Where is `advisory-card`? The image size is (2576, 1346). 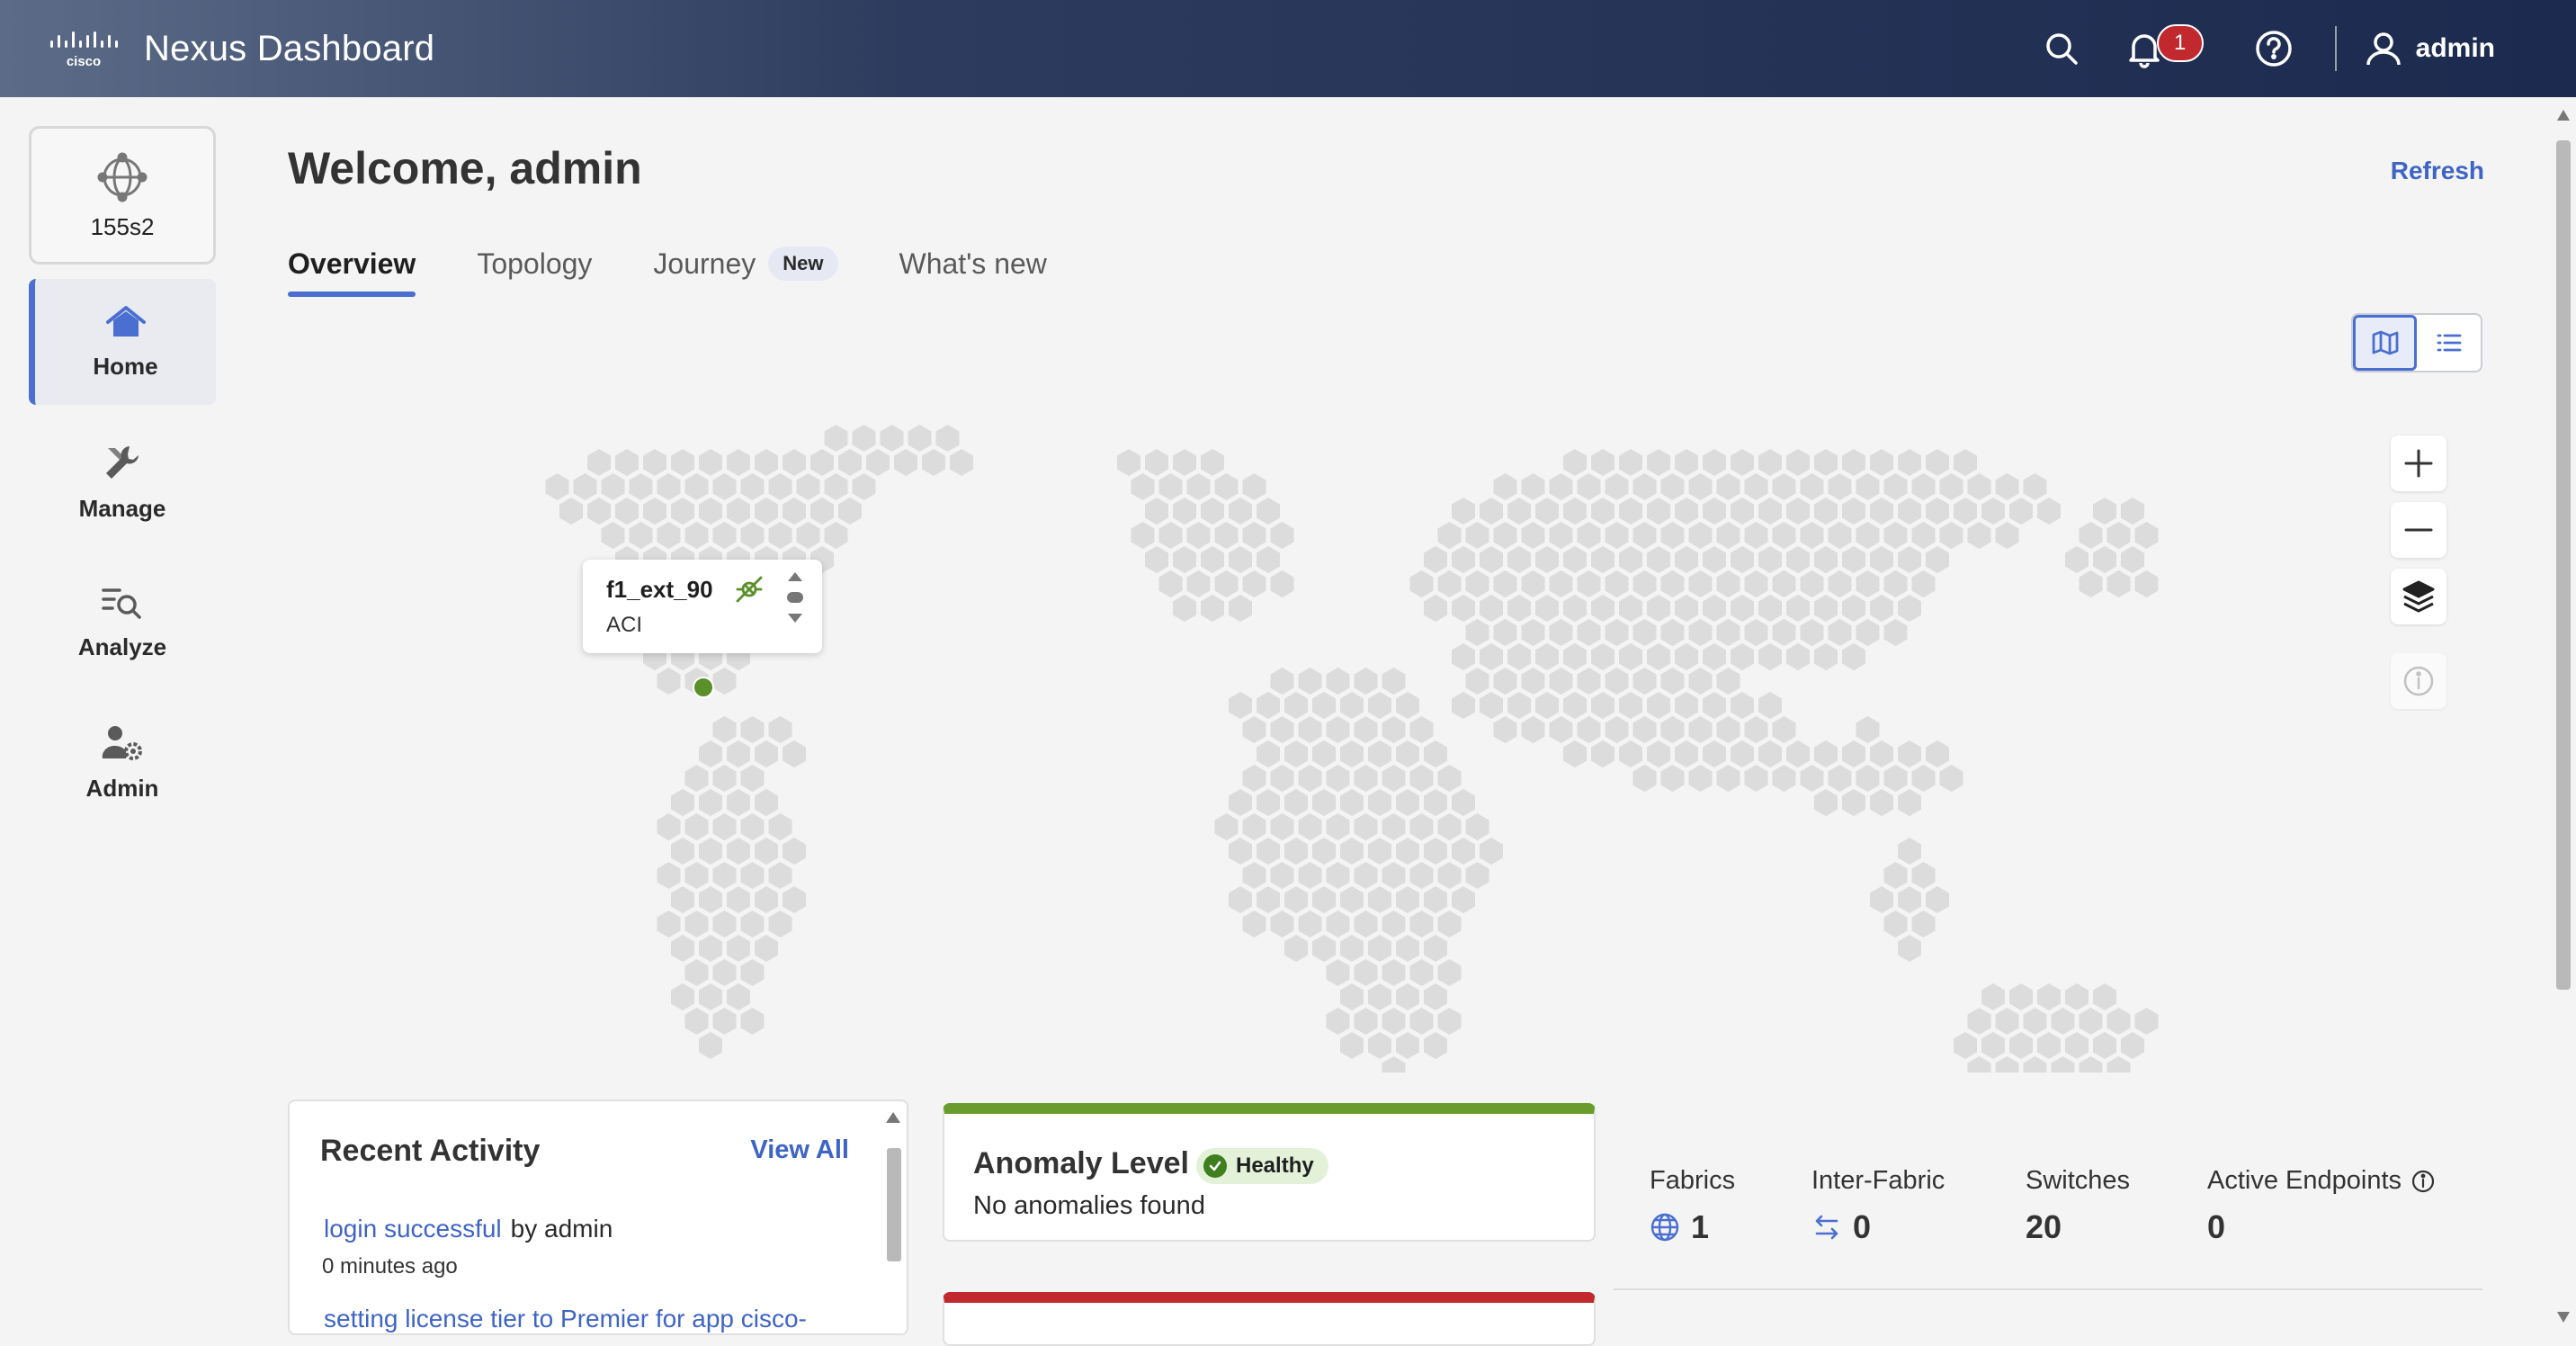 advisory-card is located at coordinates (1269, 1319).